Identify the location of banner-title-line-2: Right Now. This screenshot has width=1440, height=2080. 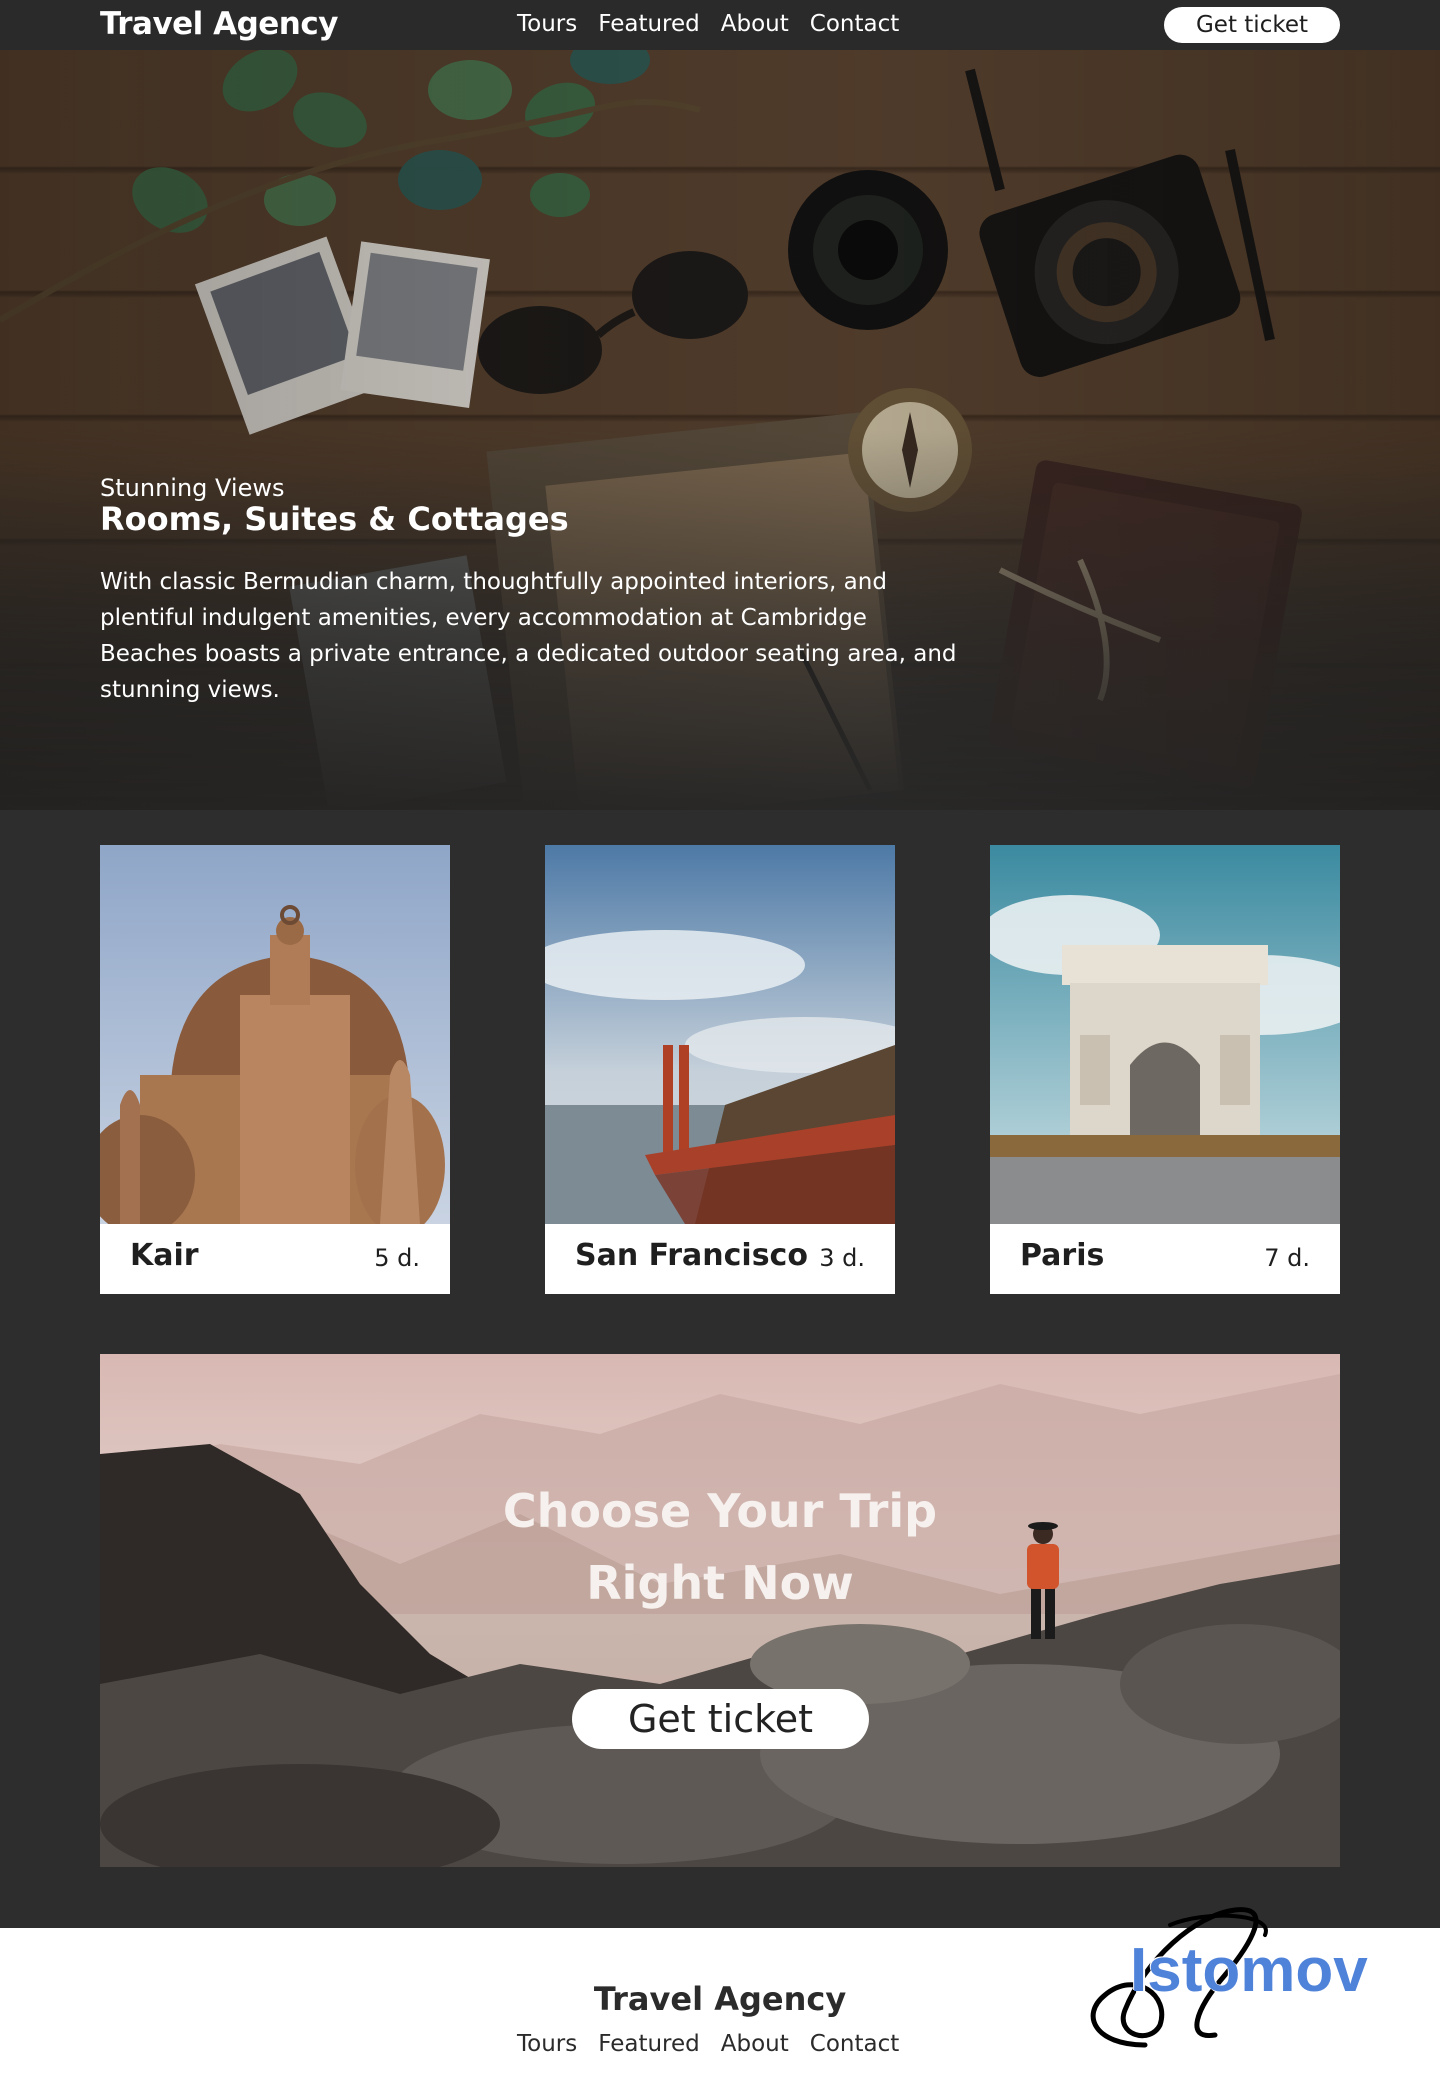
(720, 1583).